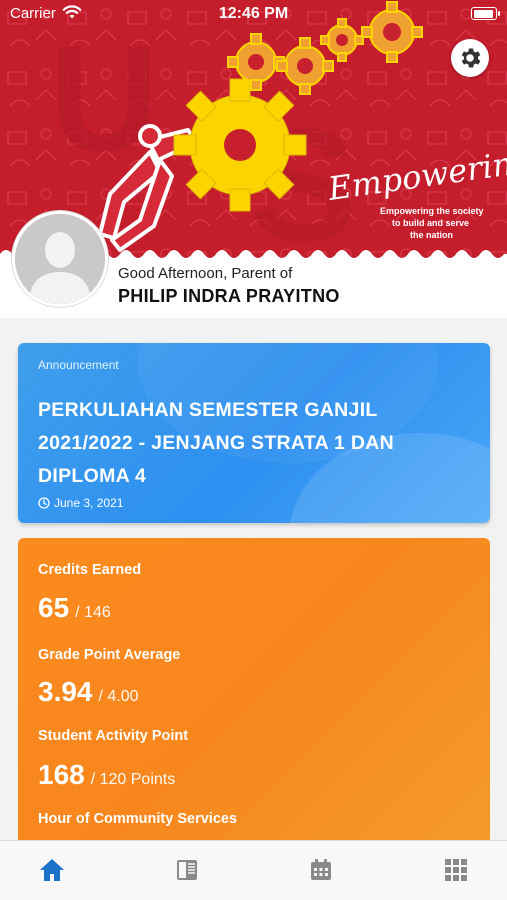  Describe the element at coordinates (138, 819) in the screenshot. I see `community-label: Hour of Community Services` at that location.